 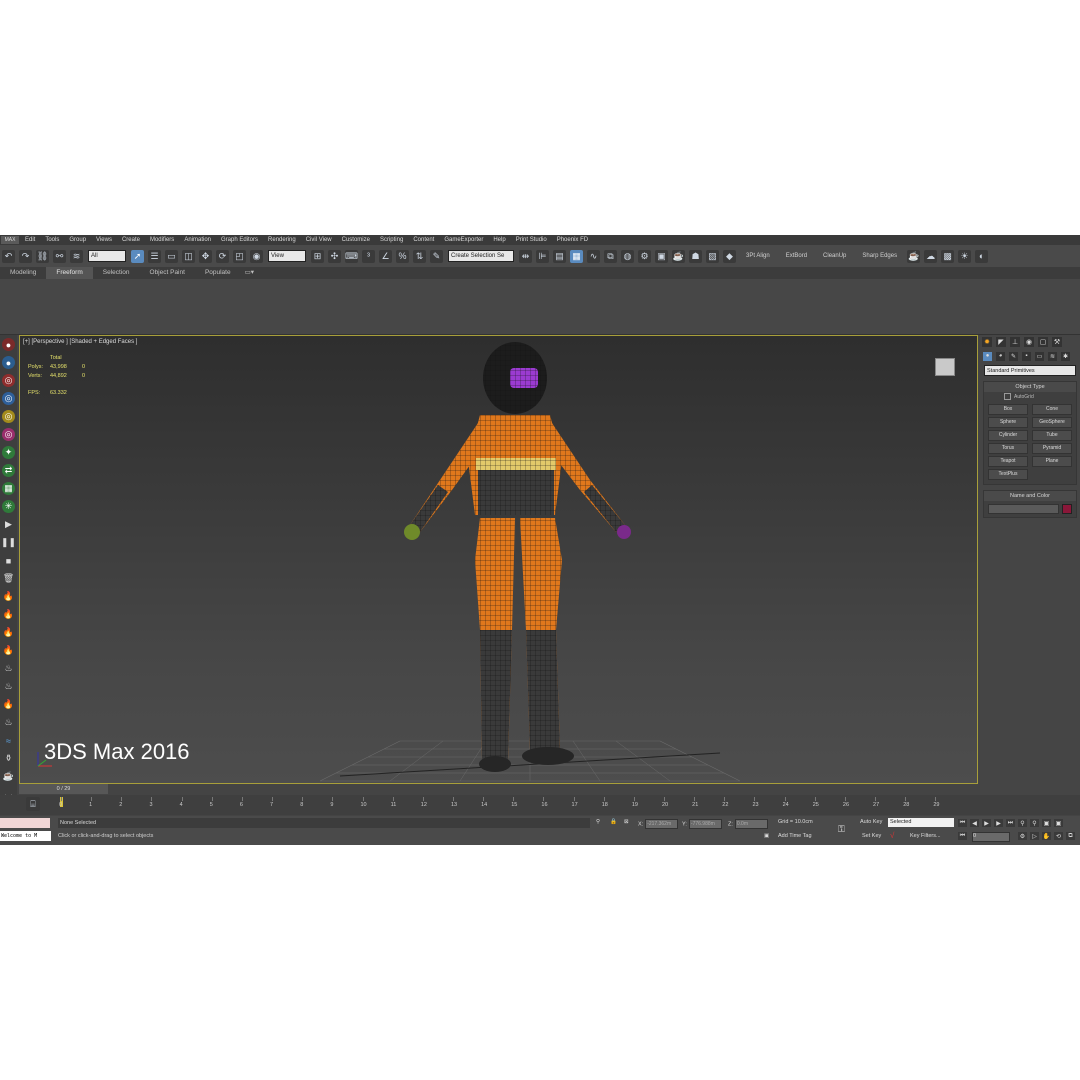 What do you see at coordinates (705, 824) in the screenshot?
I see `y-coord-field: -776.988m` at bounding box center [705, 824].